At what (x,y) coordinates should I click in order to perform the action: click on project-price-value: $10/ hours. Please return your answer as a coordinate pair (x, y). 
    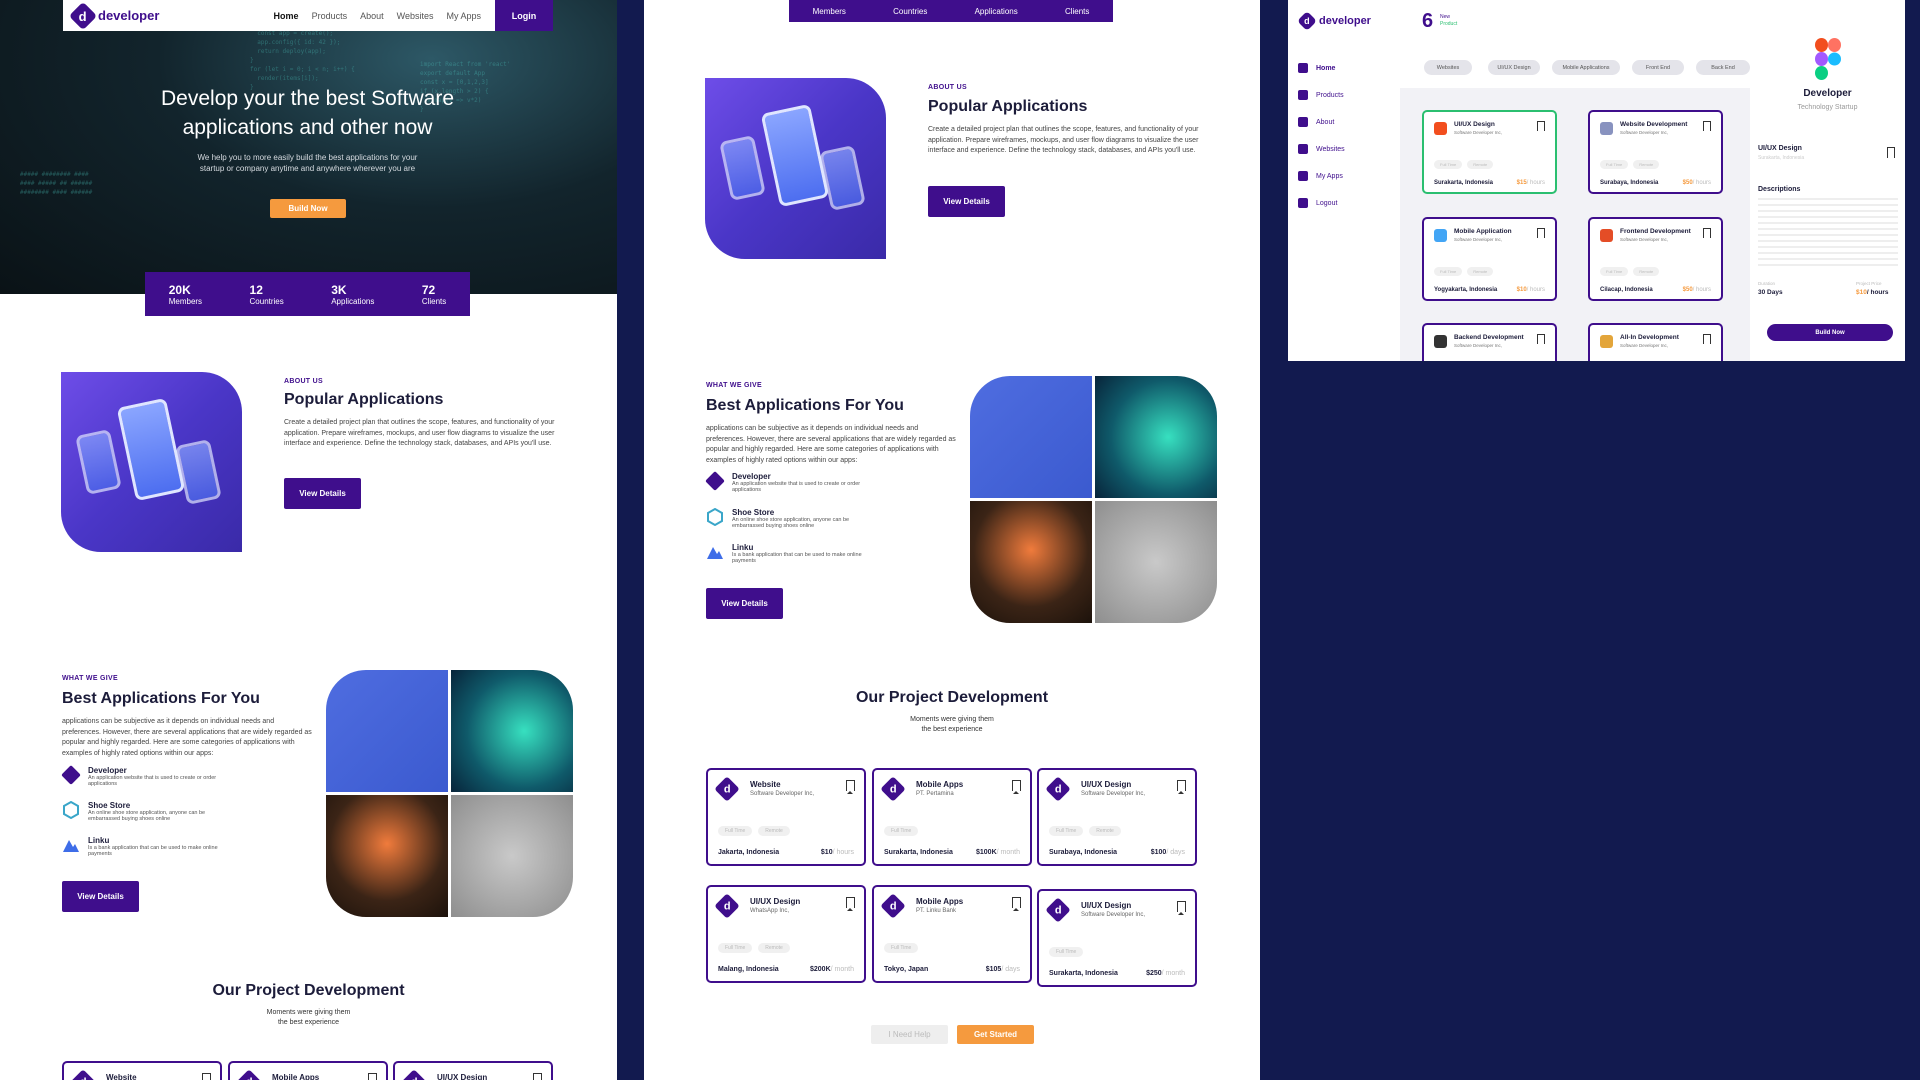
    Looking at the image, I should click on (1872, 292).